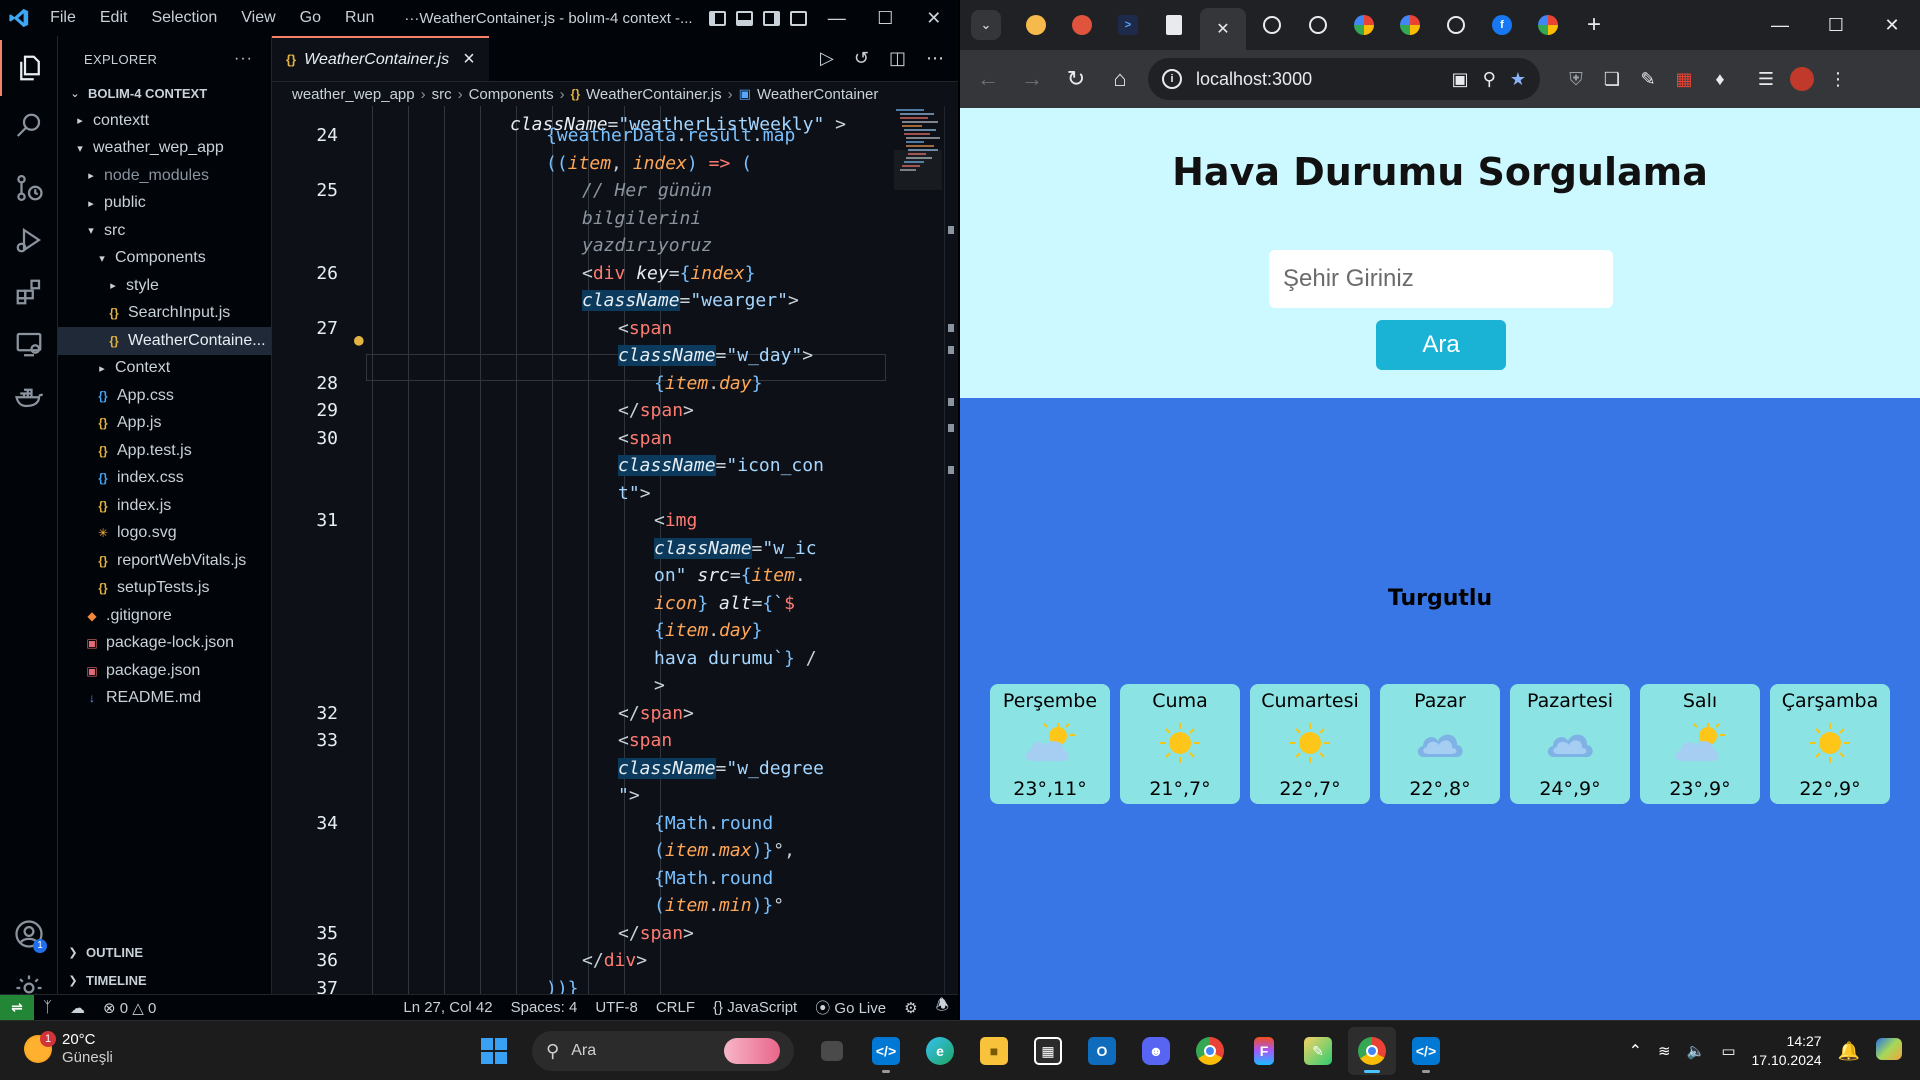 The width and height of the screenshot is (1920, 1080). Describe the element at coordinates (164, 561) in the screenshot. I see `tree-item: {} reportWebVitals.js` at that location.